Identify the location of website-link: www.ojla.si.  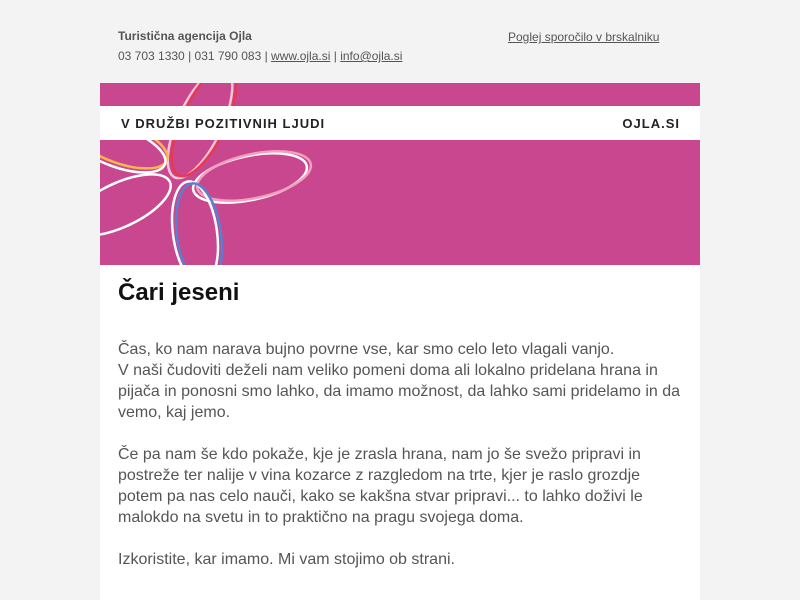
(300, 56).